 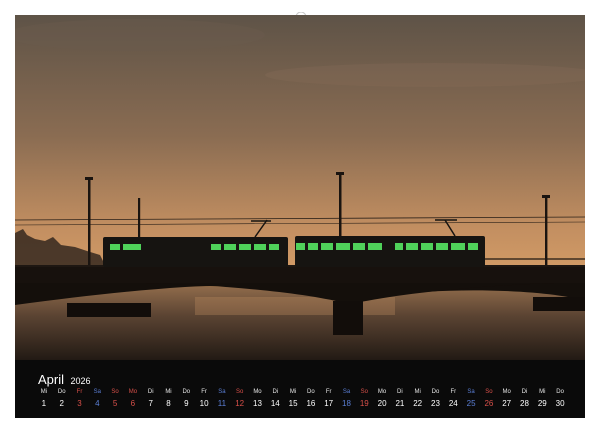 What do you see at coordinates (489, 403) in the screenshot?
I see `day-number: 26` at bounding box center [489, 403].